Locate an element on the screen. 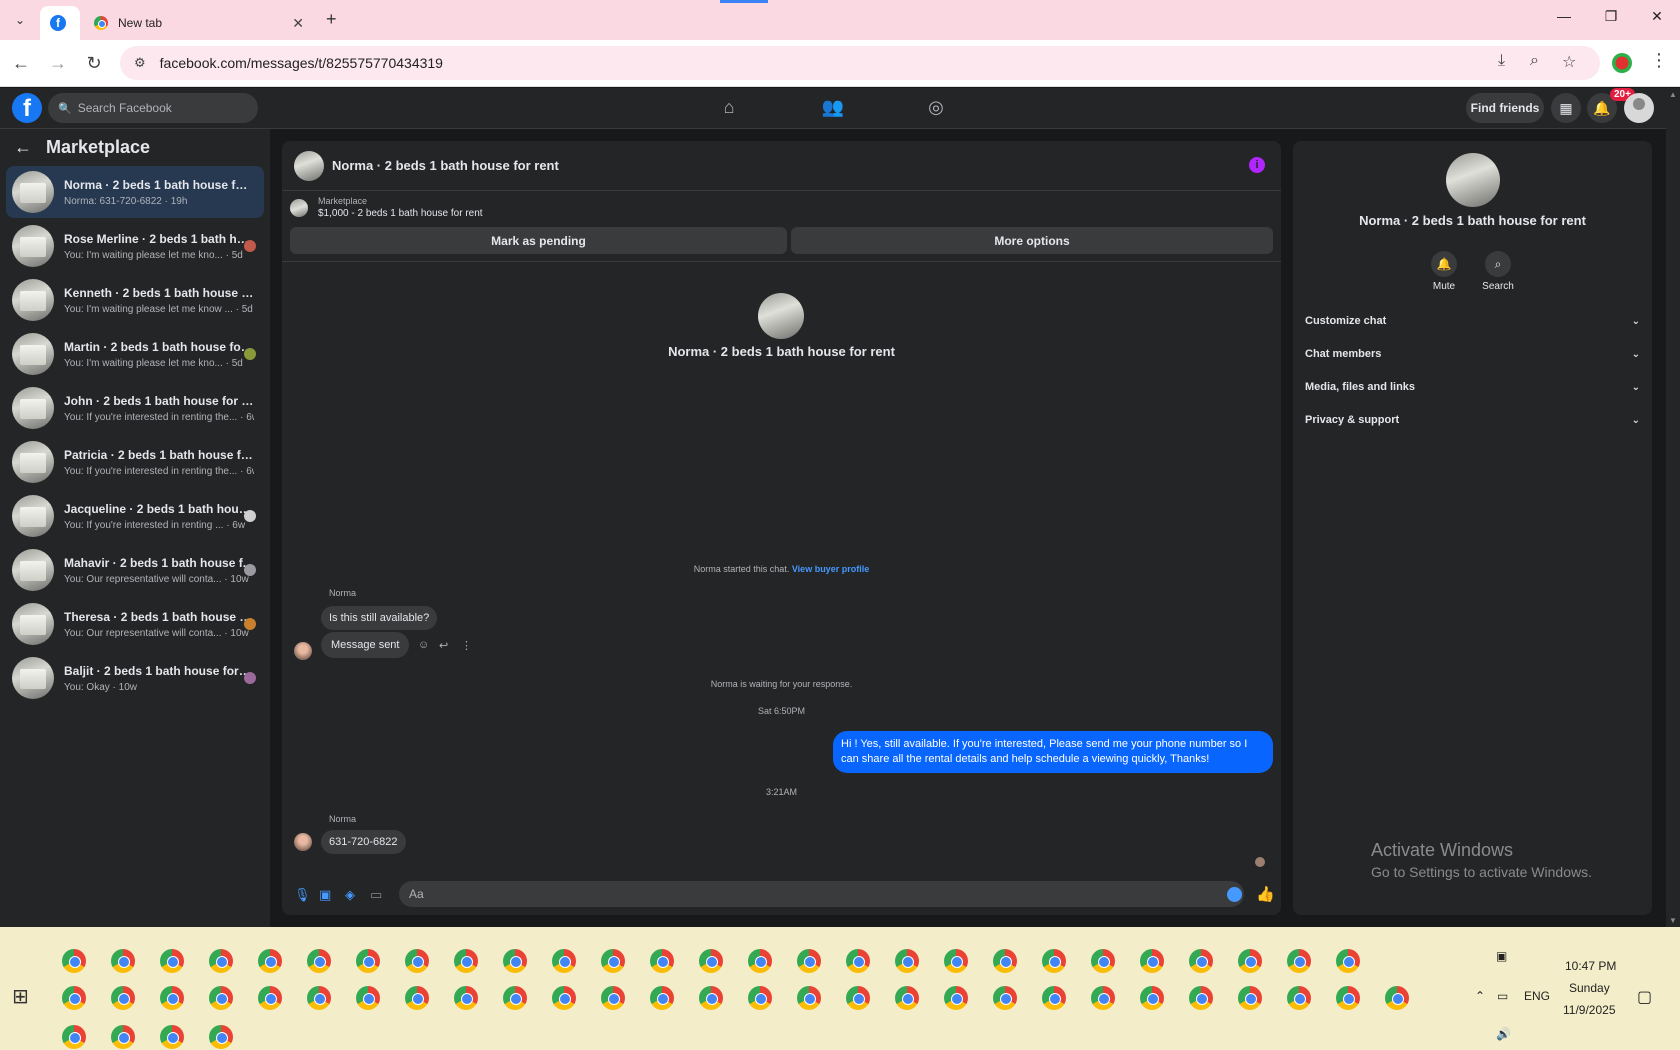 The height and width of the screenshot is (1050, 1680). page-scrollbar: ▲ ▼ is located at coordinates (1673, 507).